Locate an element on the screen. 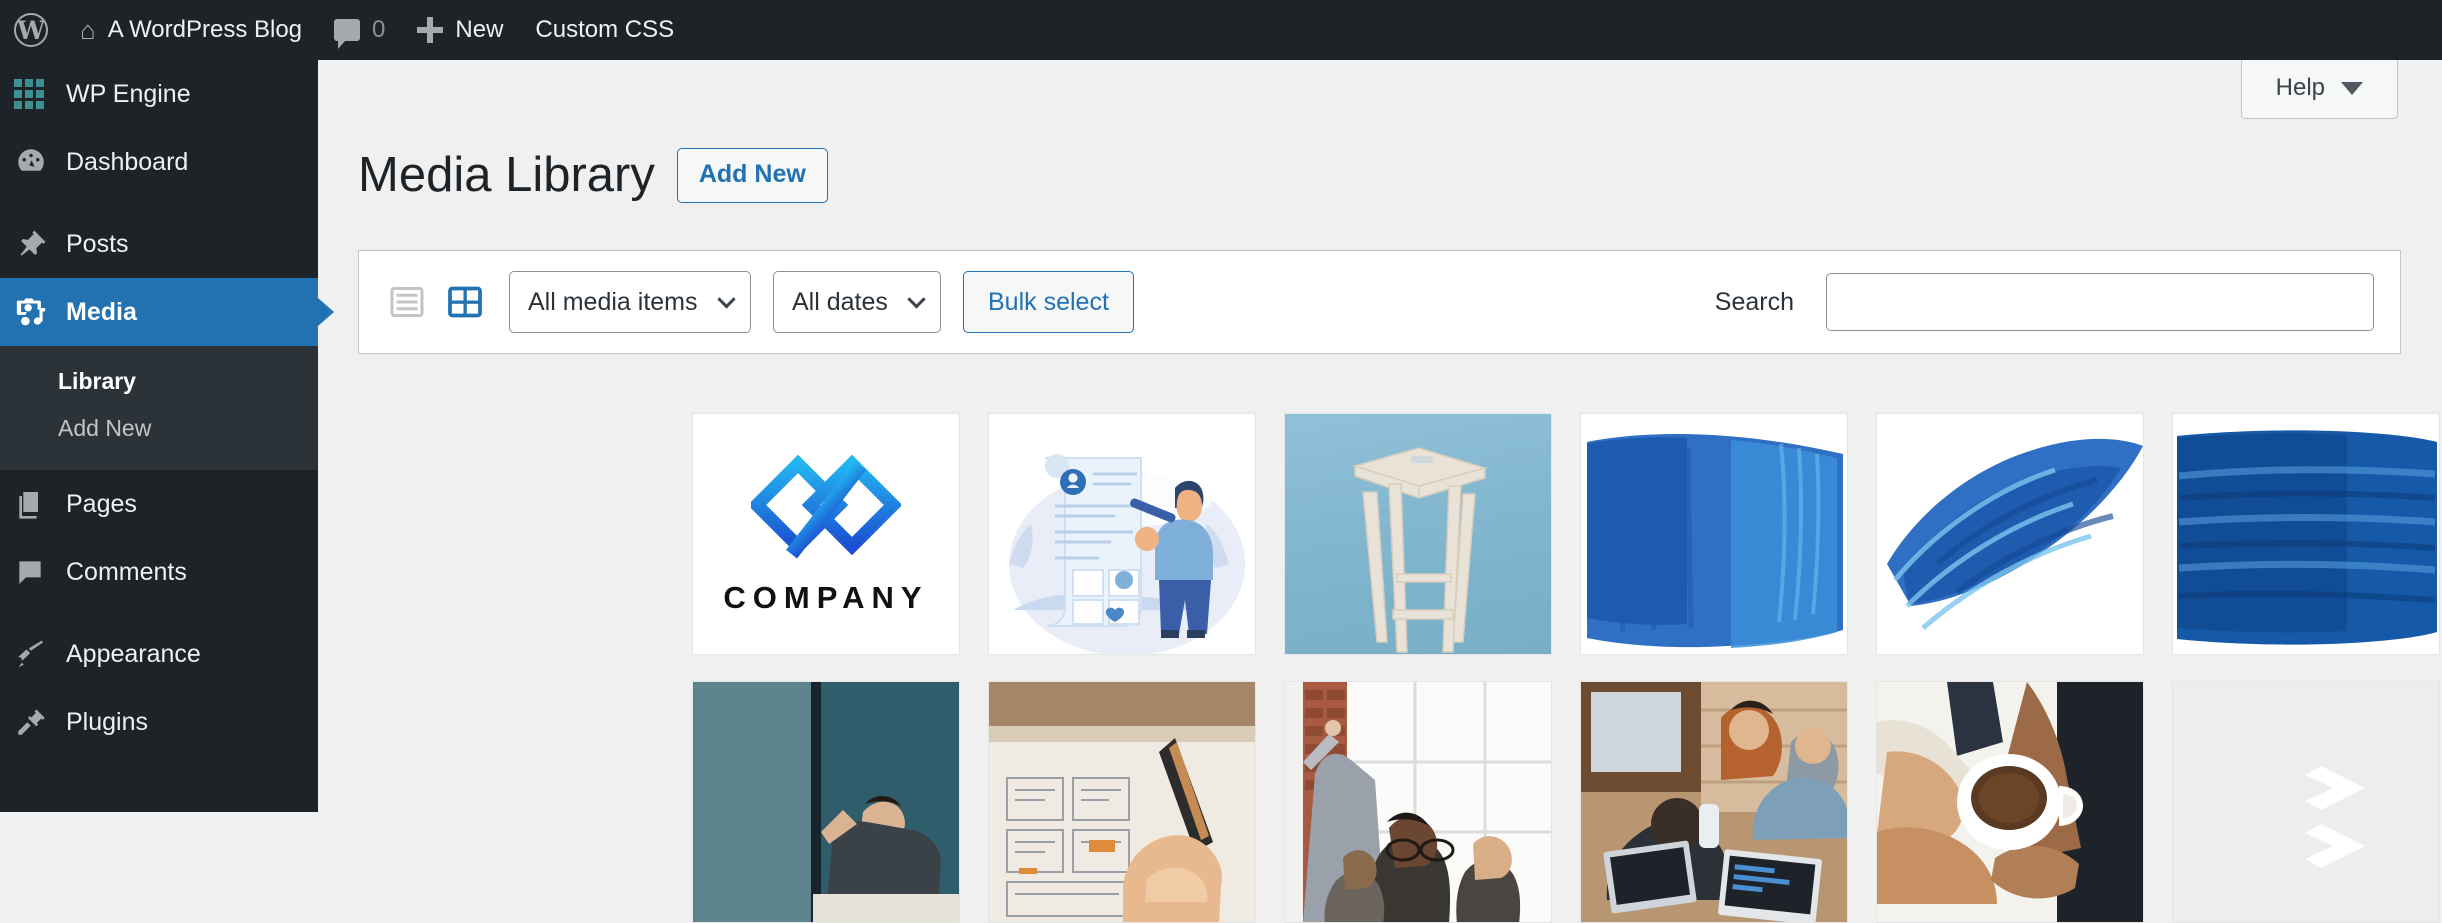 Image resolution: width=2442 pixels, height=923 pixels. media-item-resume-illustration is located at coordinates (1122, 534).